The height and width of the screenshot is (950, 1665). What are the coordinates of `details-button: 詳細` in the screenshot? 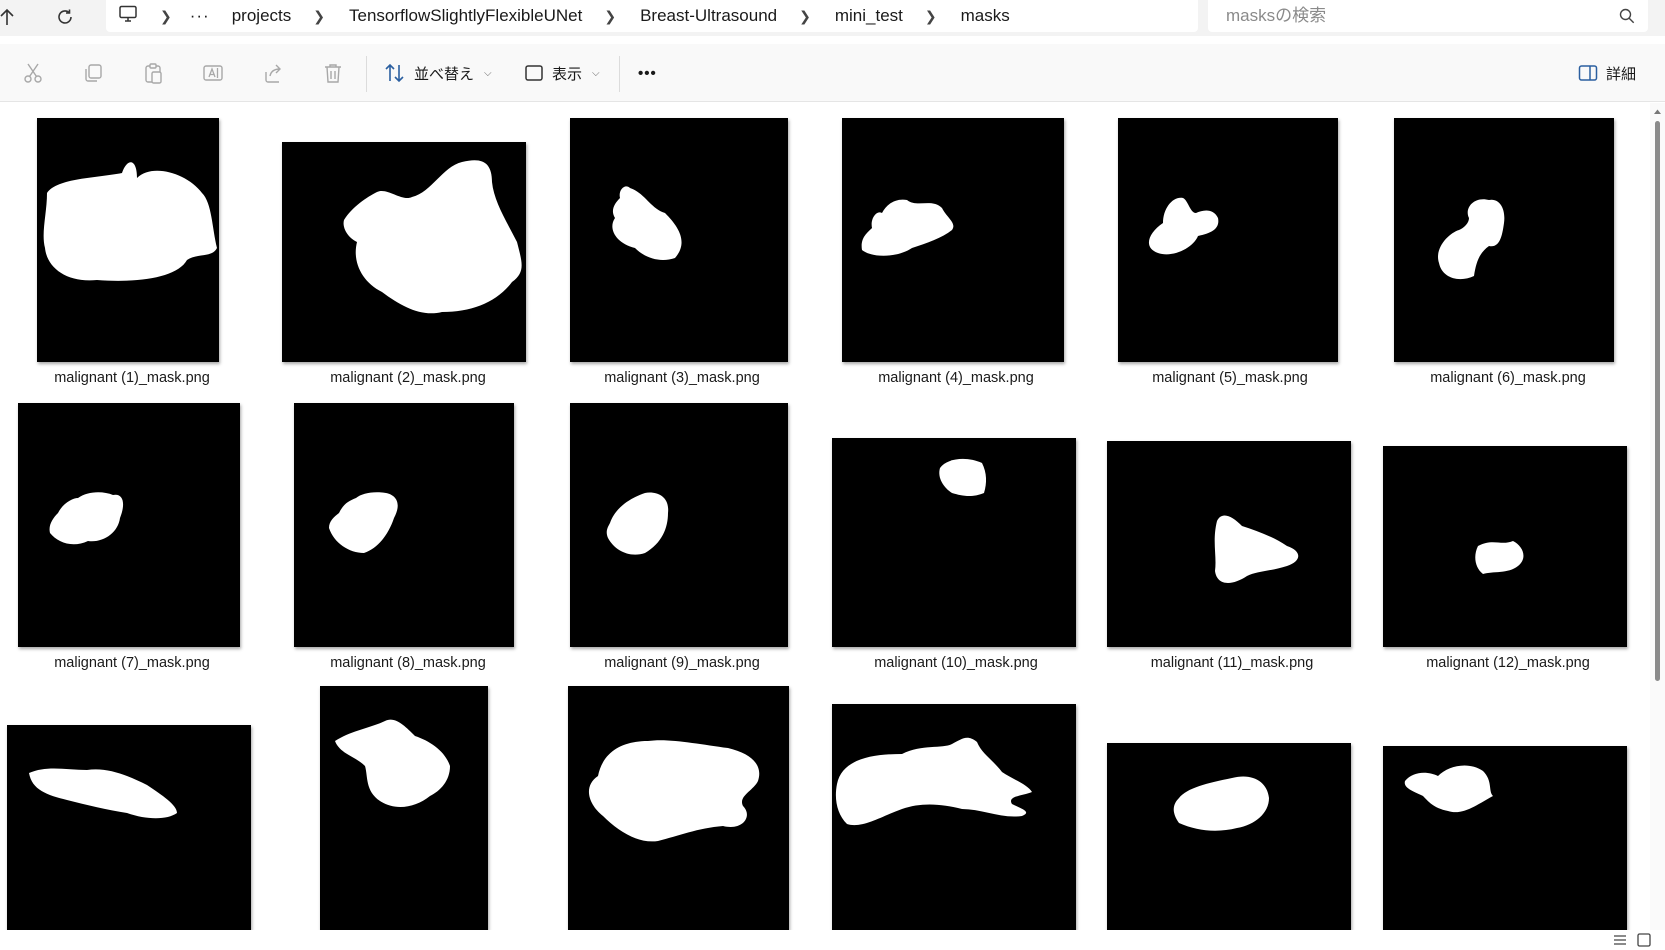 It's located at (1607, 73).